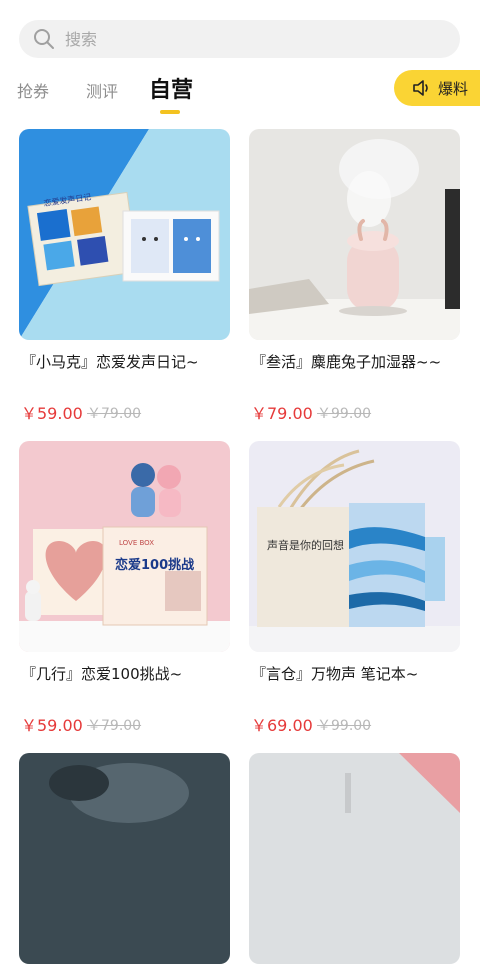 This screenshot has width=480, height=964. Describe the element at coordinates (110, 362) in the screenshot. I see `product-title: 『小马克』恋爱发声日记~` at that location.